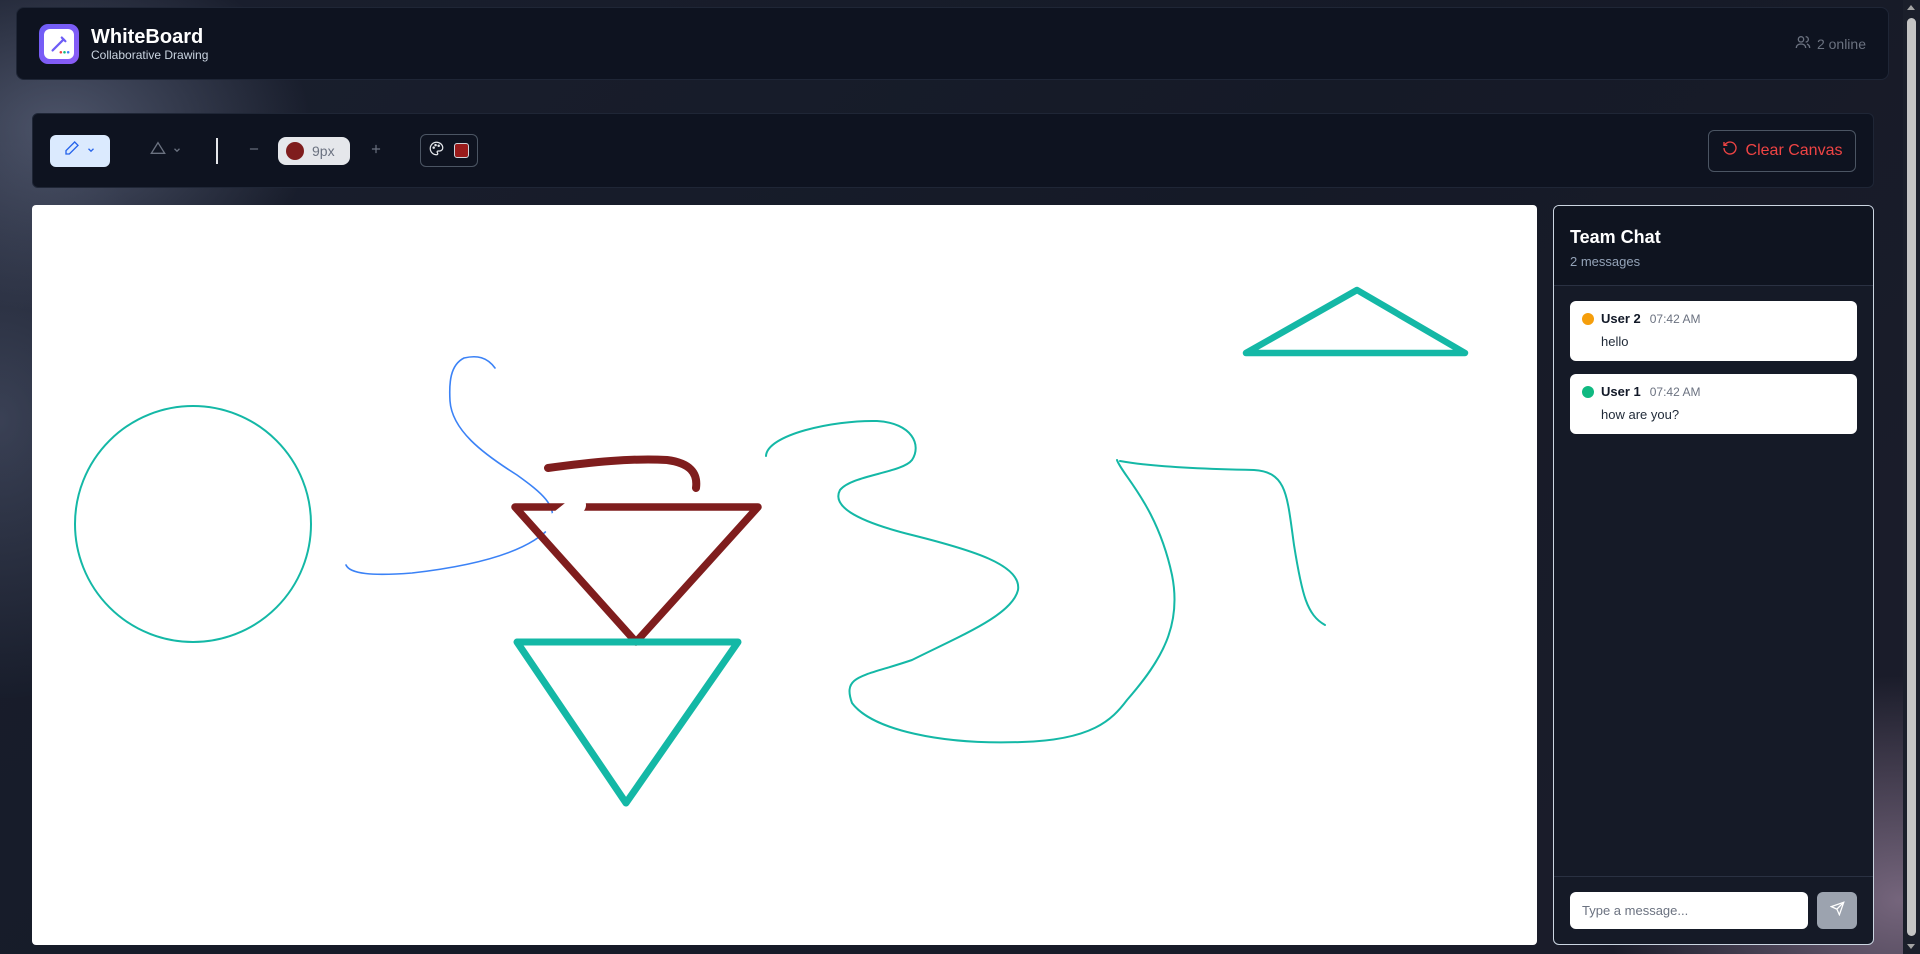  Describe the element at coordinates (436, 151) in the screenshot. I see `palette-icon` at that location.